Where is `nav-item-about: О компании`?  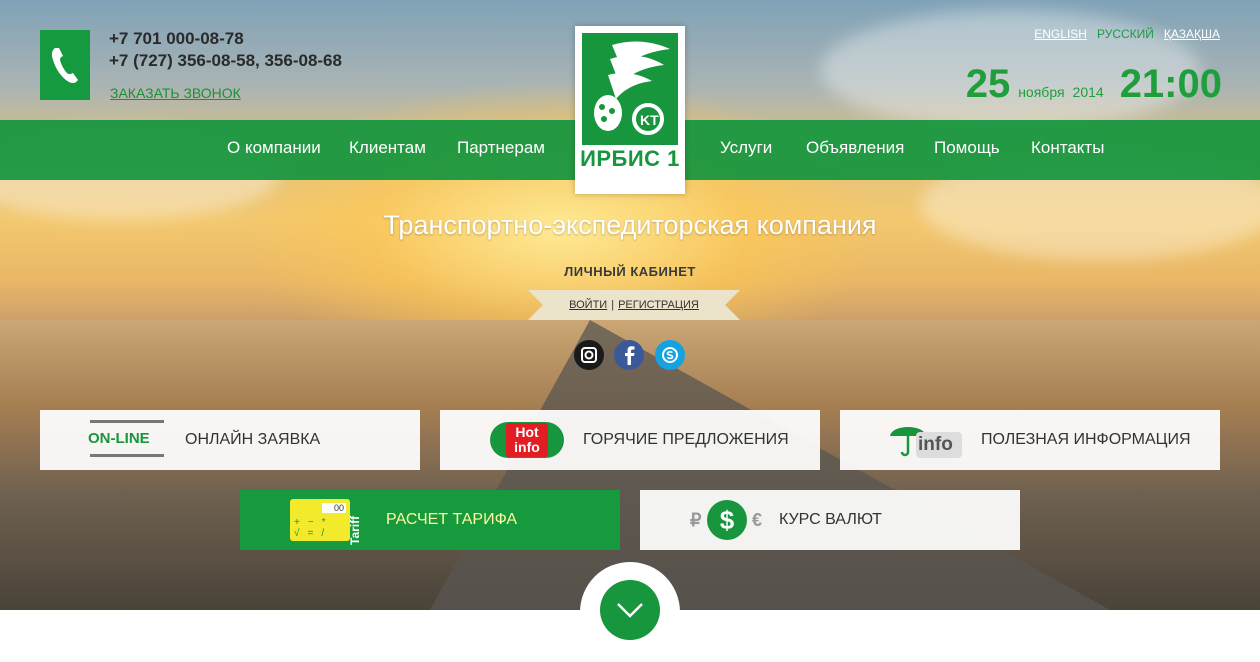
nav-item-about: О компании is located at coordinates (274, 150).